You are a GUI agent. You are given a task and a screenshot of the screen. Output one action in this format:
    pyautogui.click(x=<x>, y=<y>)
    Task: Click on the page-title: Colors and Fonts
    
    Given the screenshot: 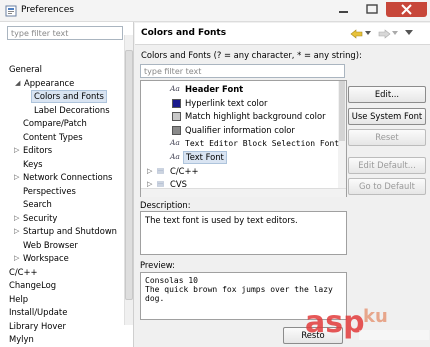 What is the action you would take?
    pyautogui.click(x=184, y=33)
    